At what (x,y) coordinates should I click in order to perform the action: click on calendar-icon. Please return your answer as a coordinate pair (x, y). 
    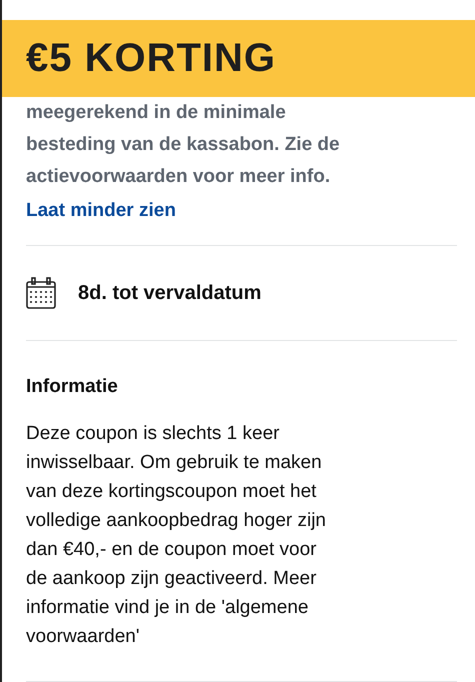
    Looking at the image, I should click on (41, 292).